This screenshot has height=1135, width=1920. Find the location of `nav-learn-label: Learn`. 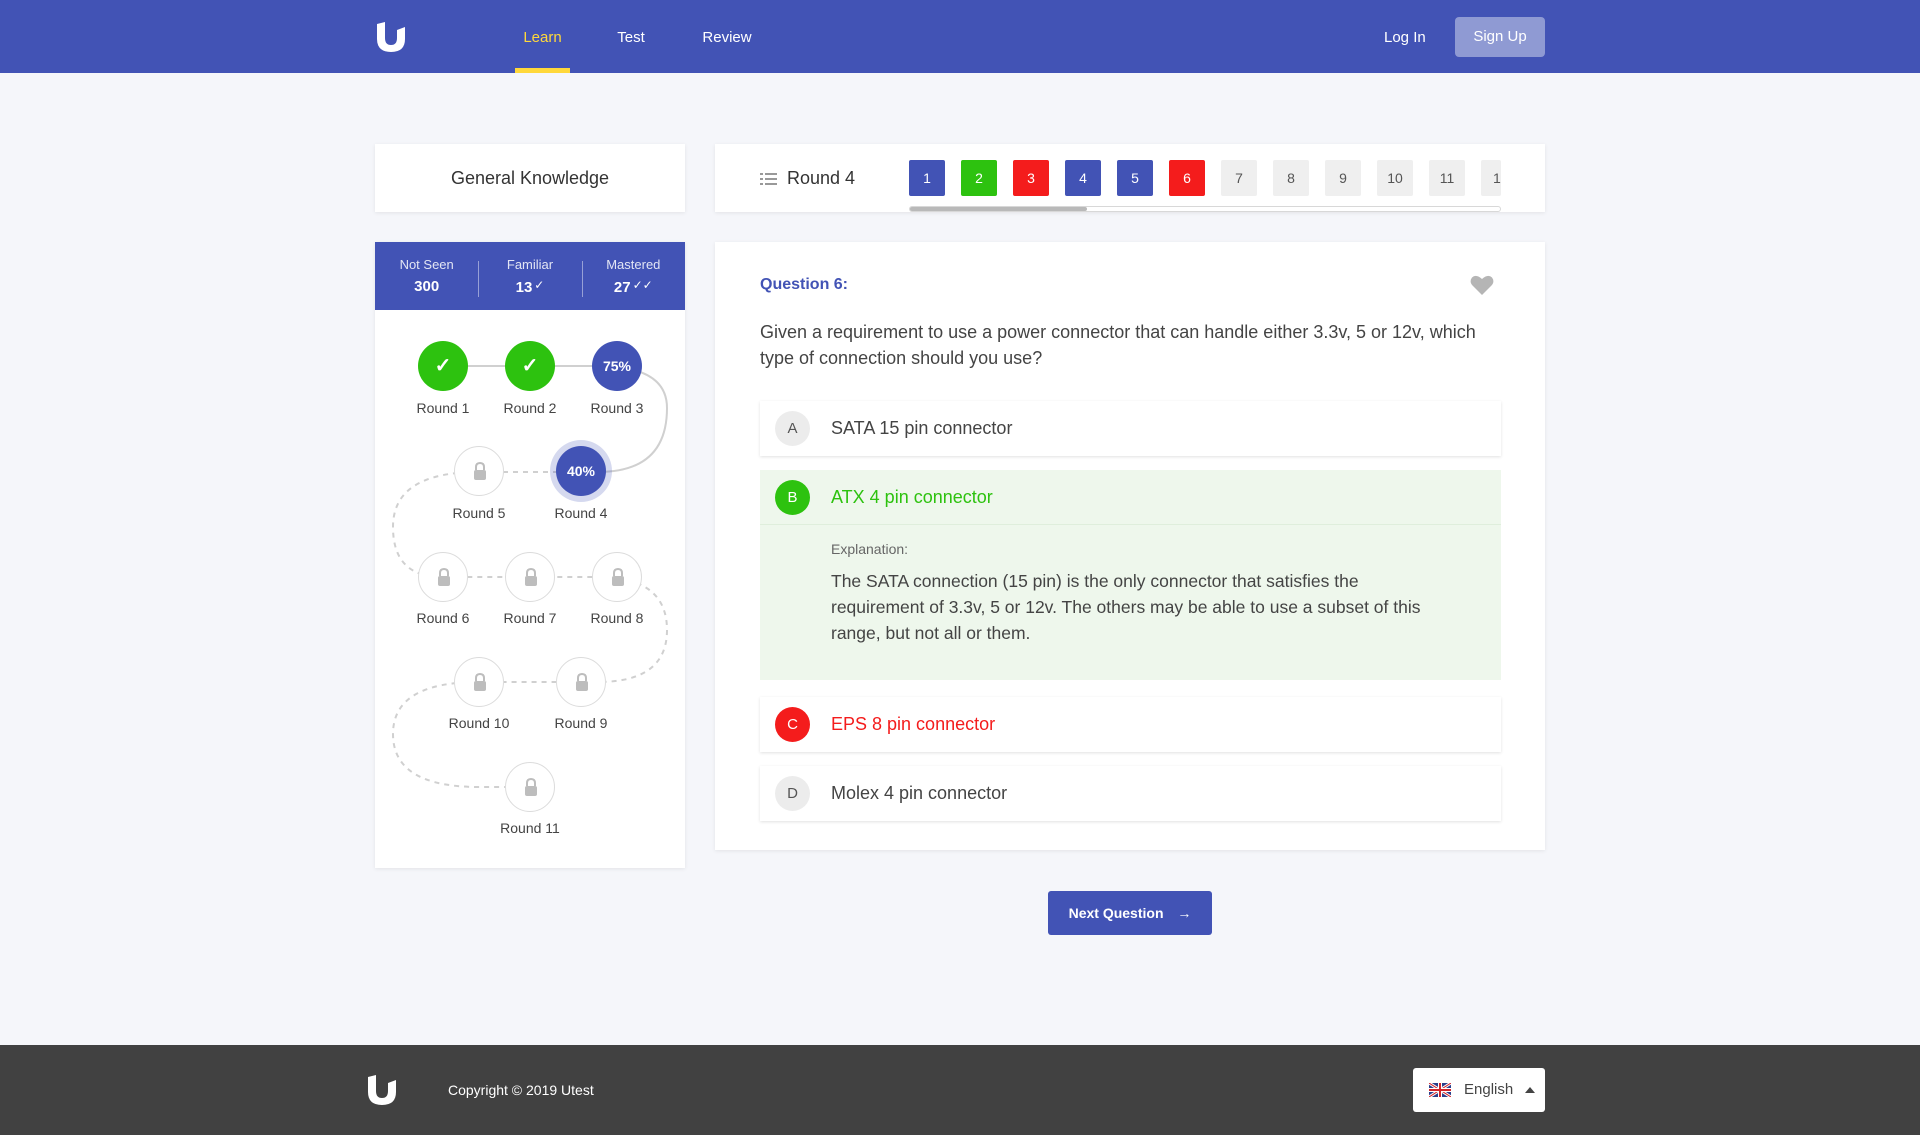

nav-learn-label: Learn is located at coordinates (542, 37).